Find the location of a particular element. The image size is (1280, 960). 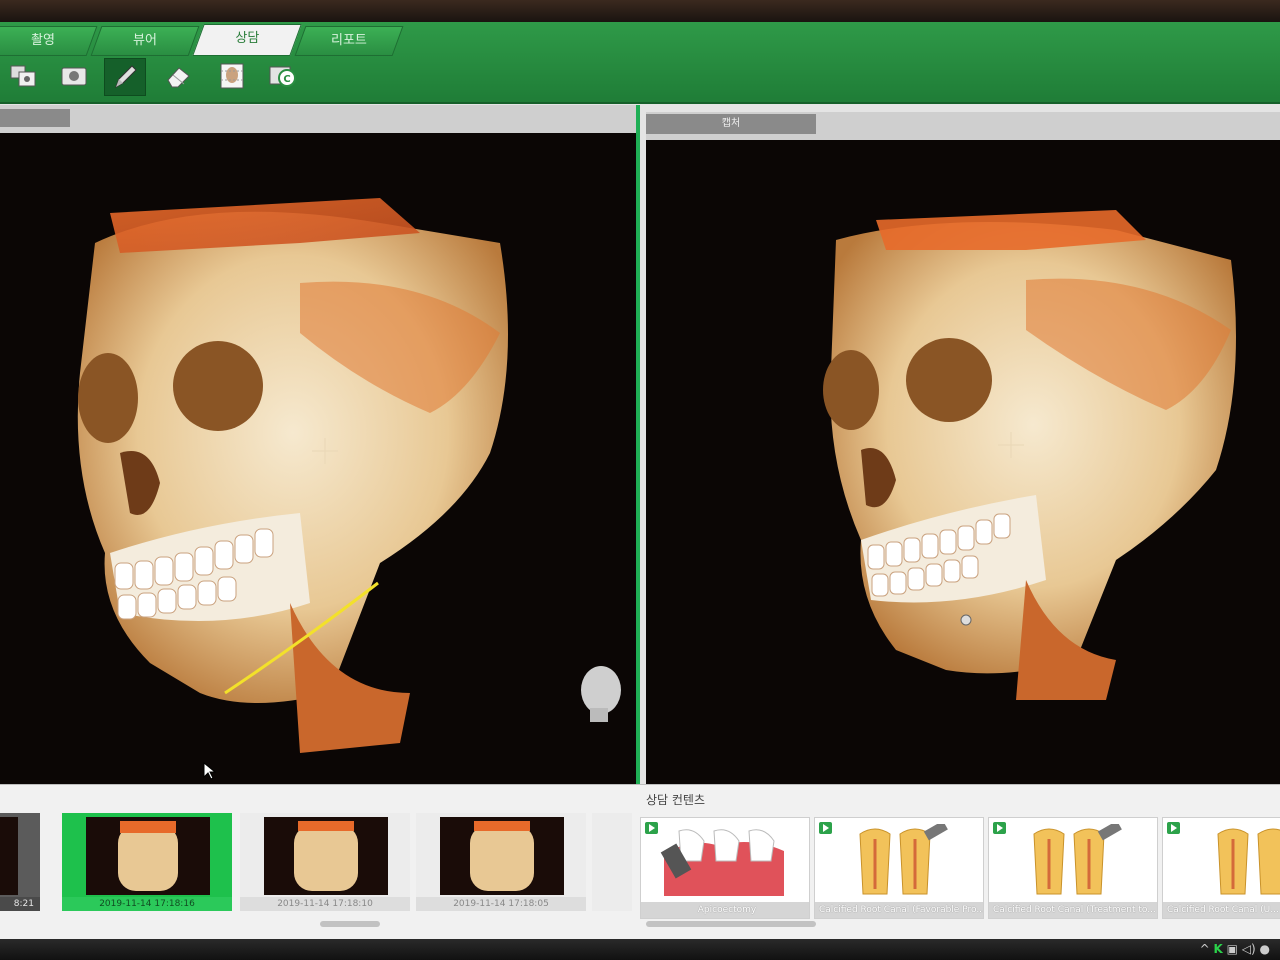

thumbnail-item-selected: 2019-11-14 17:18:16 is located at coordinates (147, 862).